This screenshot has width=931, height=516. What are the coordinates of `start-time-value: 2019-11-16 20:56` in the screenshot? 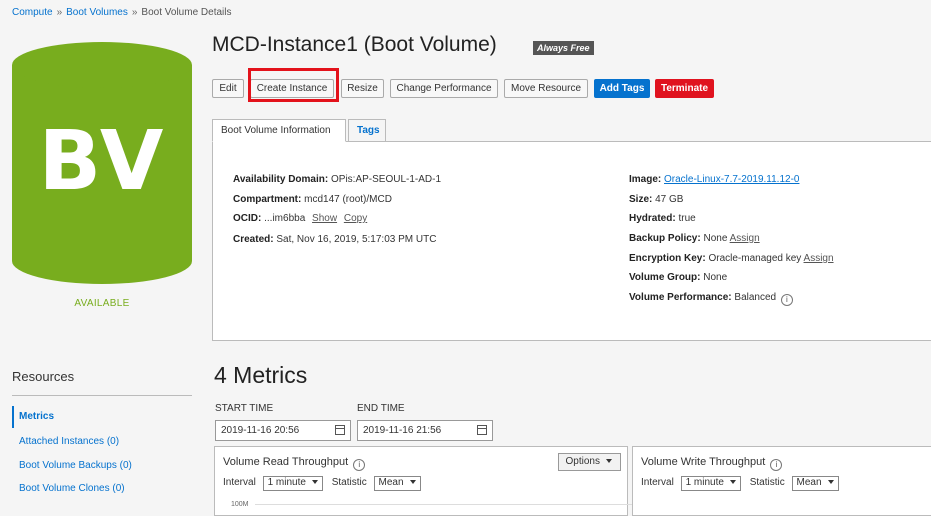 It's located at (260, 430).